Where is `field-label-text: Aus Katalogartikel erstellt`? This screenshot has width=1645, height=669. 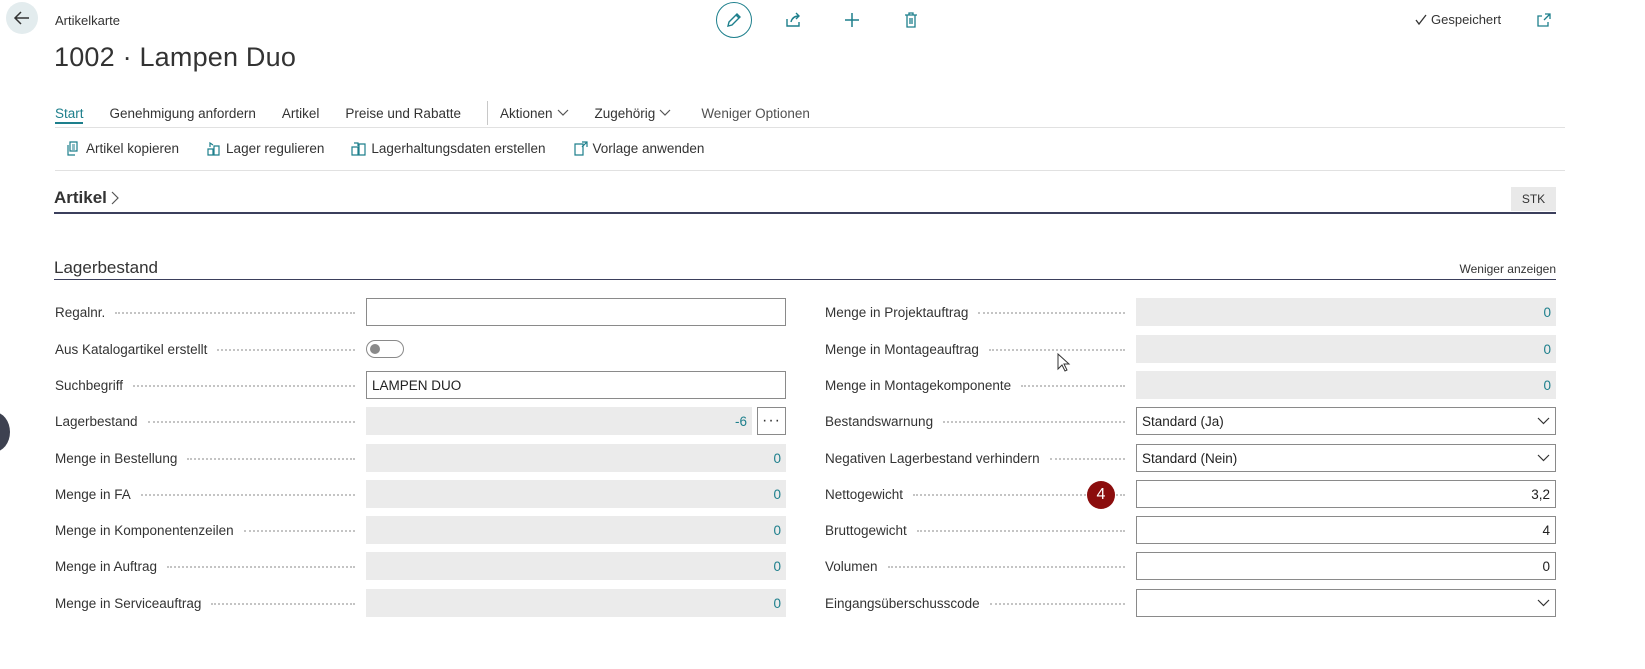
field-label-text: Aus Katalogartikel erstellt is located at coordinates (131, 349).